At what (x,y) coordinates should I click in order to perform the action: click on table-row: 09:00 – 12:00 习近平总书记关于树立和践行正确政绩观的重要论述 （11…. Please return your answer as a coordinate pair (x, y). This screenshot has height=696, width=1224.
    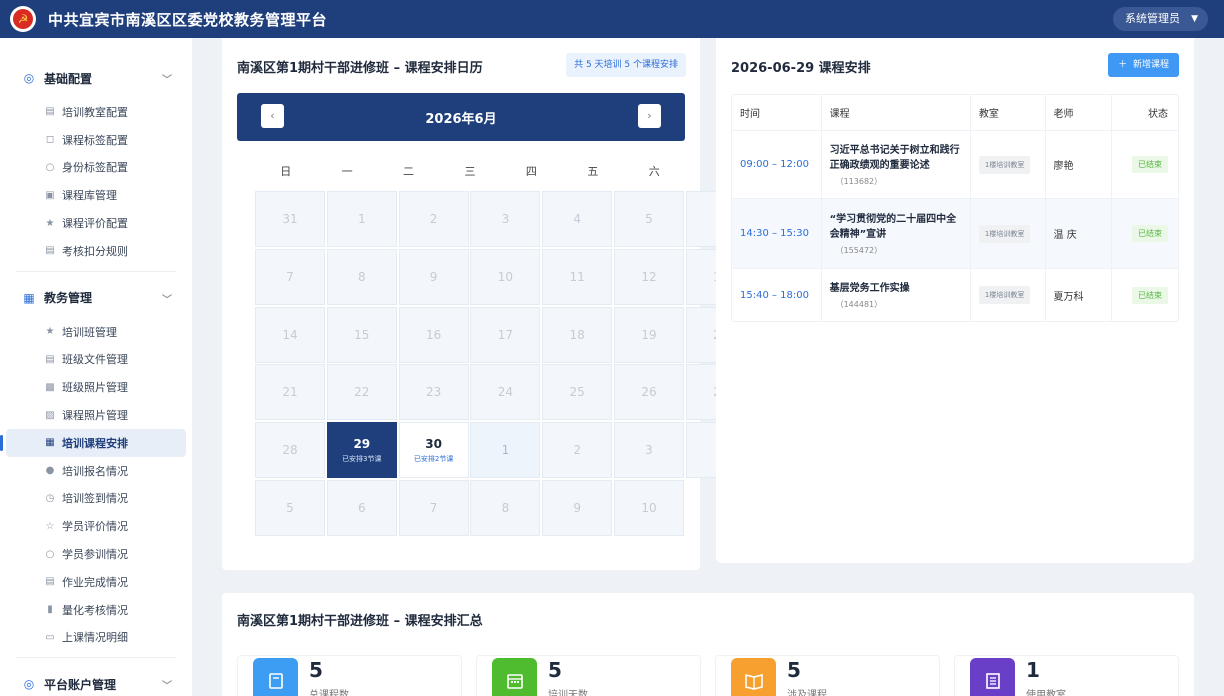
    Looking at the image, I should click on (955, 165).